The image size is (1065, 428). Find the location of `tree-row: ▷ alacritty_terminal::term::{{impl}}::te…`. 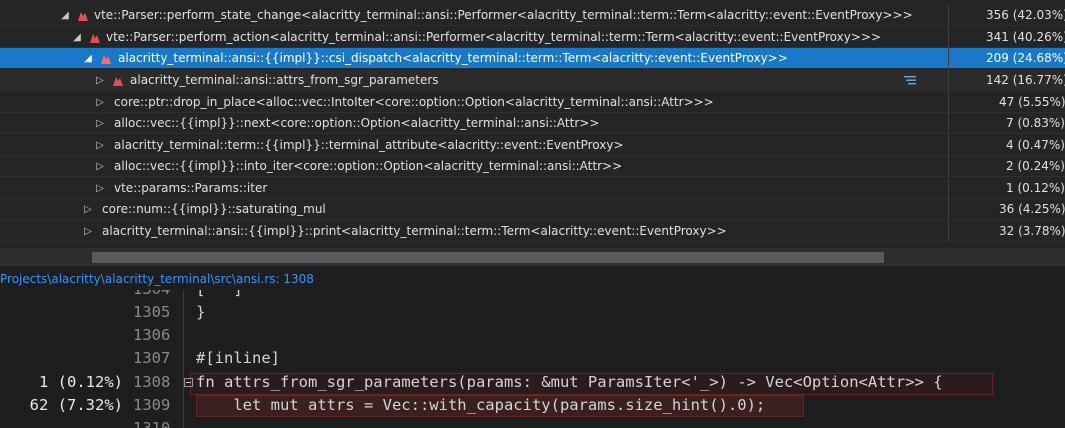

tree-row: ▷ alacritty_terminal::term::{{impl}}::te… is located at coordinates (532, 145).